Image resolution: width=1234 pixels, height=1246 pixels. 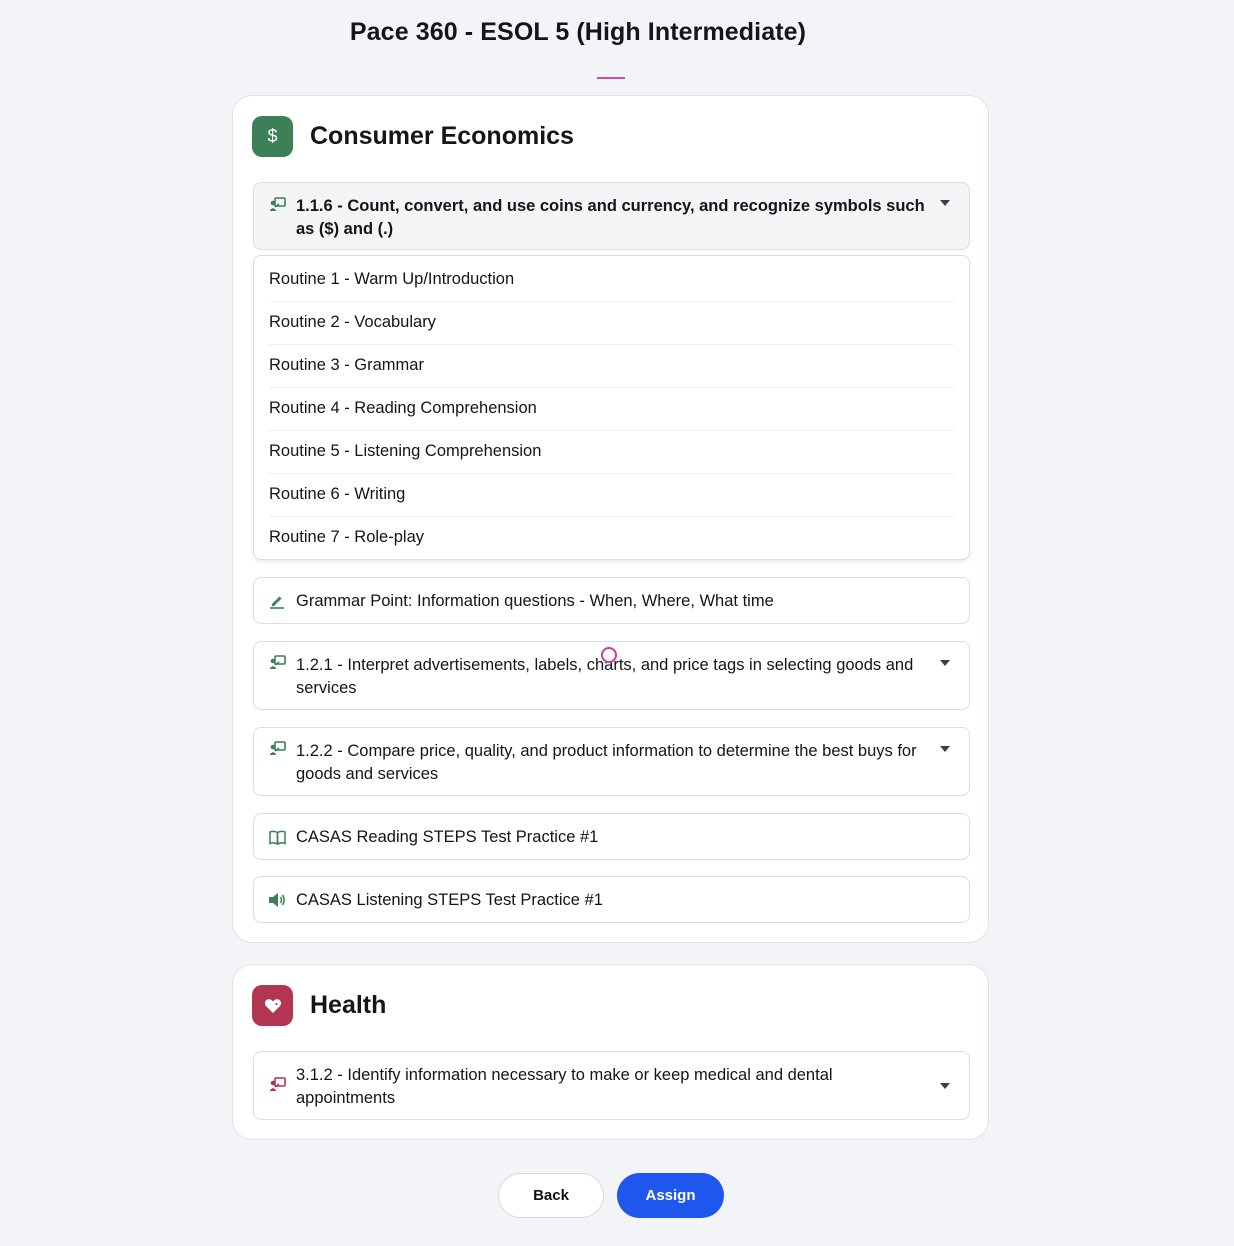 What do you see at coordinates (609, 655) in the screenshot?
I see `cursor-indicator` at bounding box center [609, 655].